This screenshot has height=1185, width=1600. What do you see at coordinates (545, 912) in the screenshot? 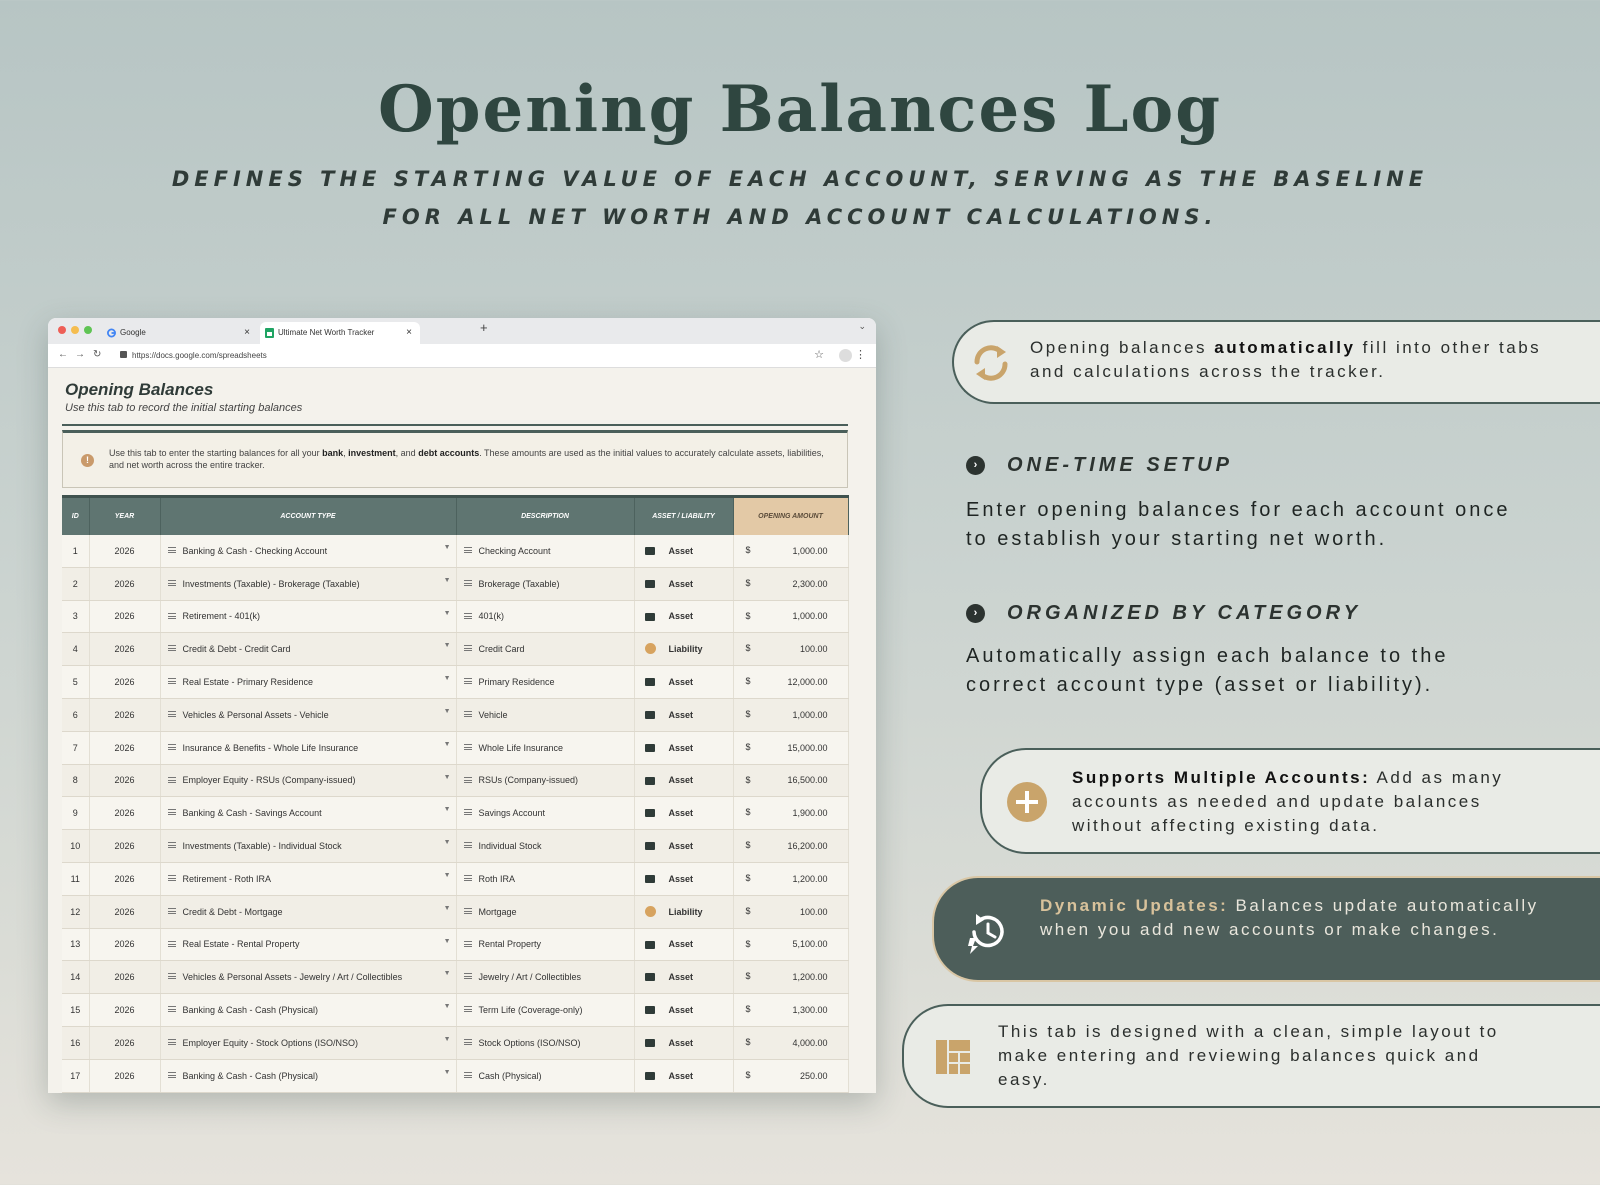
I see `cell-description: Mortgage` at bounding box center [545, 912].